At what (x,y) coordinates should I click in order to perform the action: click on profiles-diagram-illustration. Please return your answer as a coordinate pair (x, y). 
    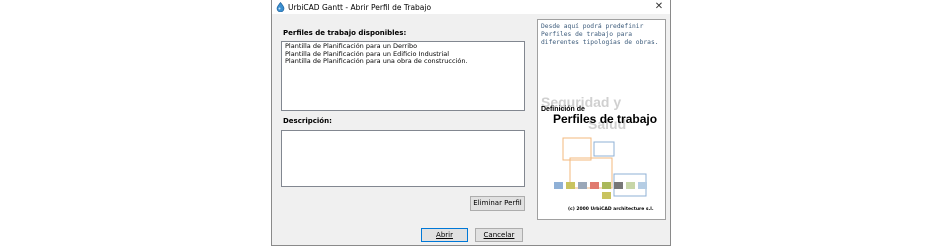
    Looking at the image, I should click on (600, 168).